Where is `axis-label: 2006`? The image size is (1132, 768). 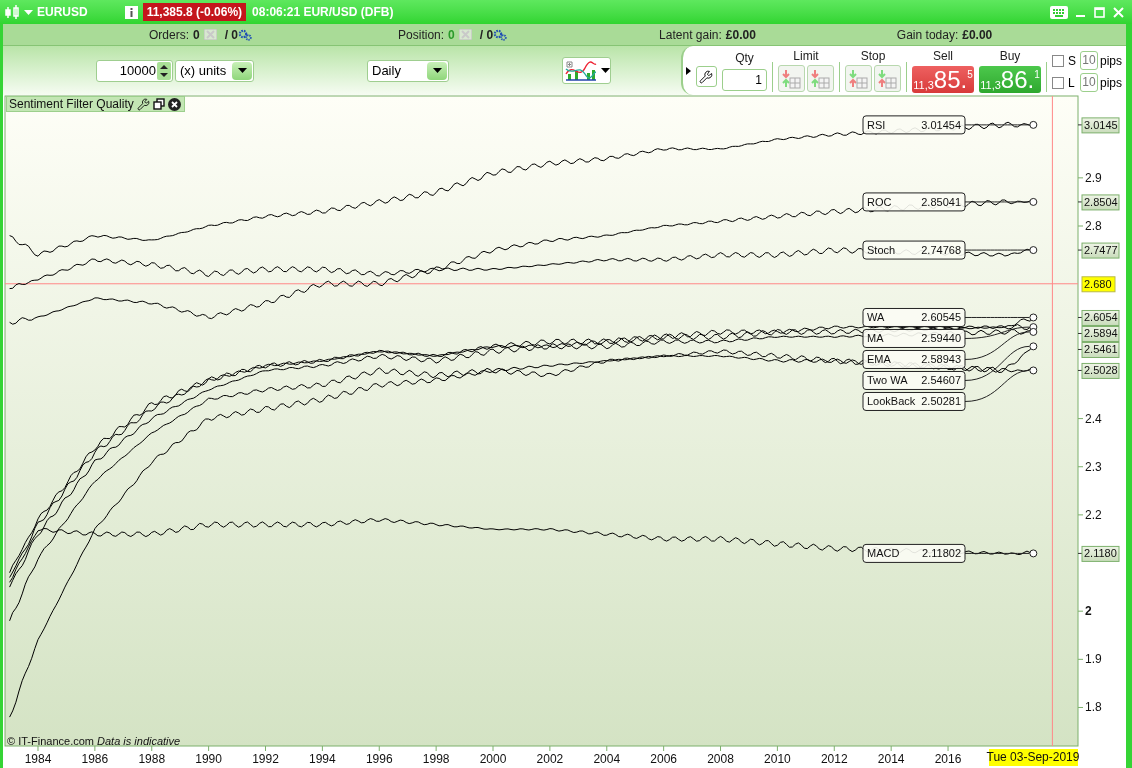 axis-label: 2006 is located at coordinates (663, 759).